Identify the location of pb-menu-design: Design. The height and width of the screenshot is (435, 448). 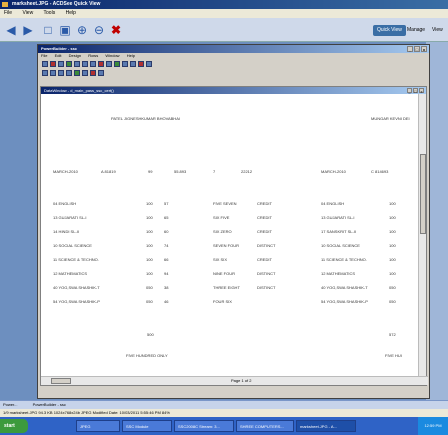
(75, 55).